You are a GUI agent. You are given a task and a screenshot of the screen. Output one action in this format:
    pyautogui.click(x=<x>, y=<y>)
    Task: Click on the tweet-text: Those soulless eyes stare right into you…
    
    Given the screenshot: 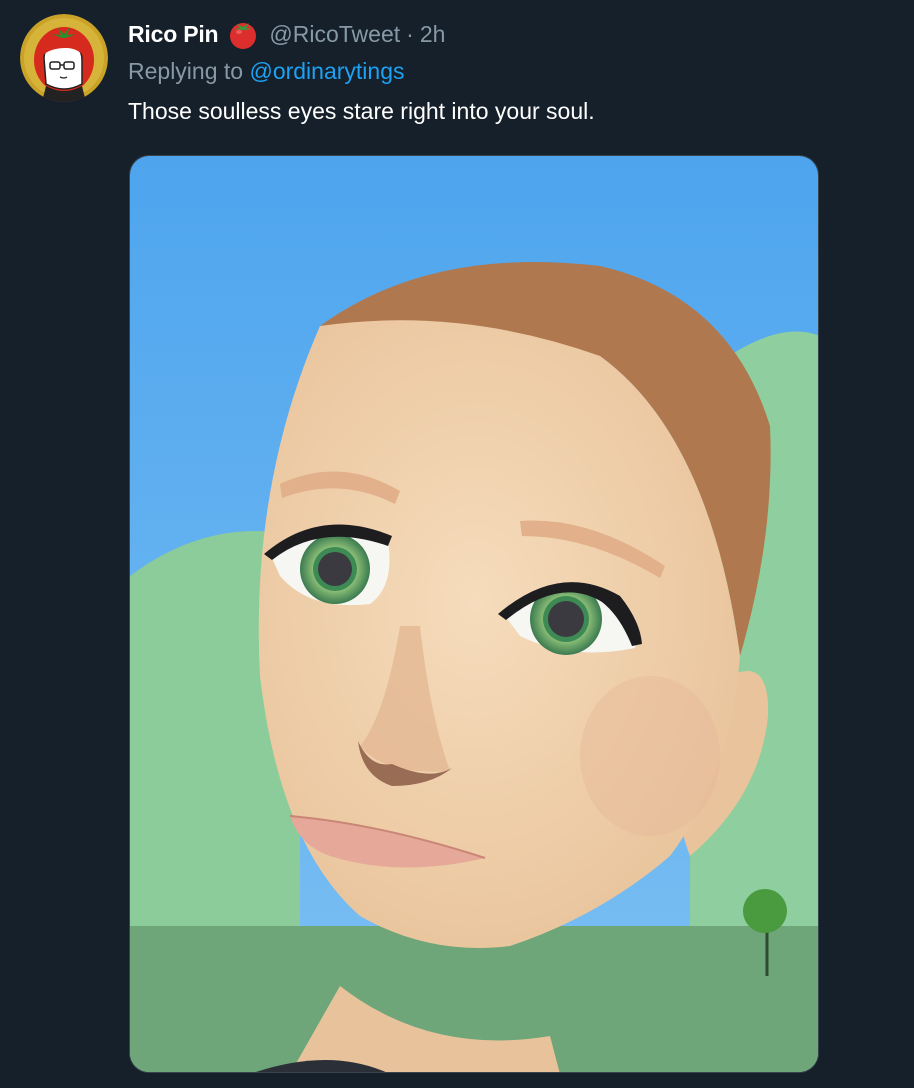 What is the action you would take?
    pyautogui.click(x=361, y=111)
    